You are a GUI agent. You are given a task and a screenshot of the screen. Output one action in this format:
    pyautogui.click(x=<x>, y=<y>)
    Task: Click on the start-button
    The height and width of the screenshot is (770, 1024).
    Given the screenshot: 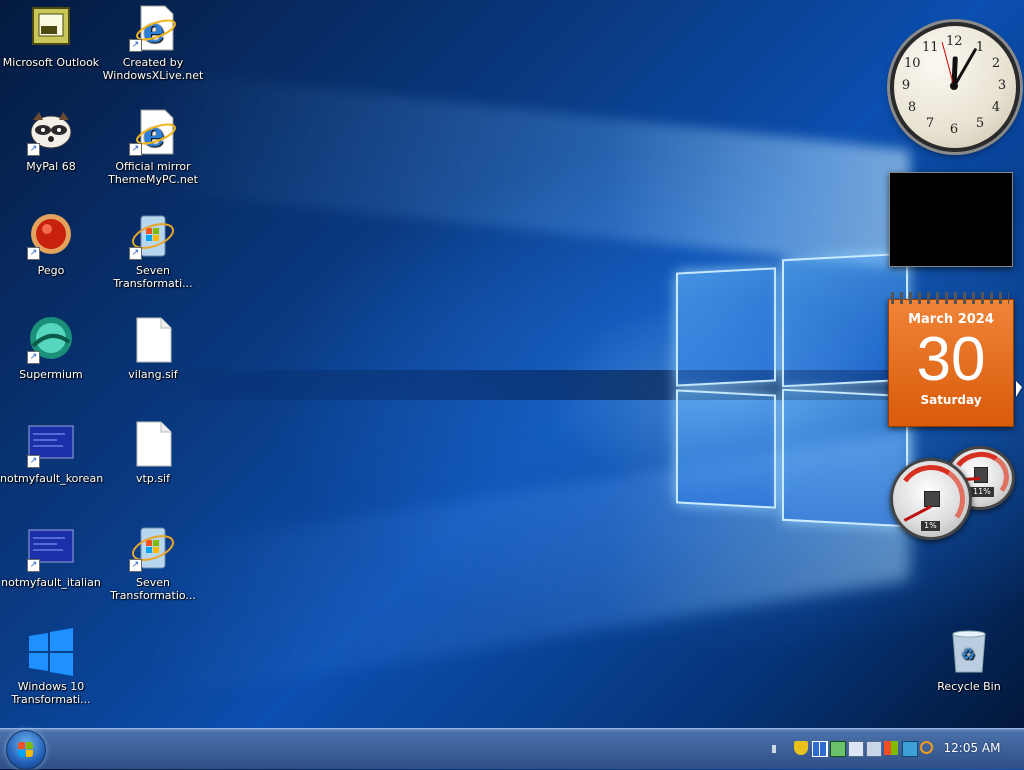 What is the action you would take?
    pyautogui.click(x=26, y=750)
    